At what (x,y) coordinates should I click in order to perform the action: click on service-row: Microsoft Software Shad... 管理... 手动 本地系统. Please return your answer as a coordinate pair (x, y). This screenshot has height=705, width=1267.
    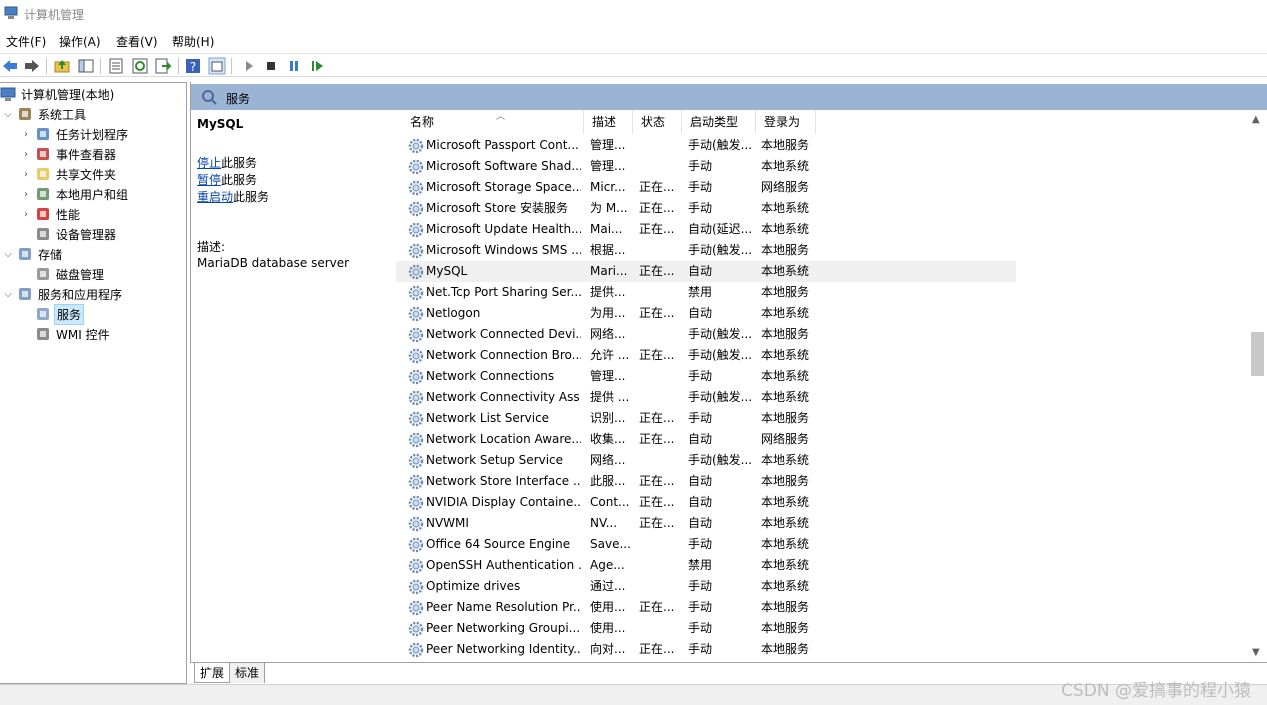
    Looking at the image, I should click on (706, 166).